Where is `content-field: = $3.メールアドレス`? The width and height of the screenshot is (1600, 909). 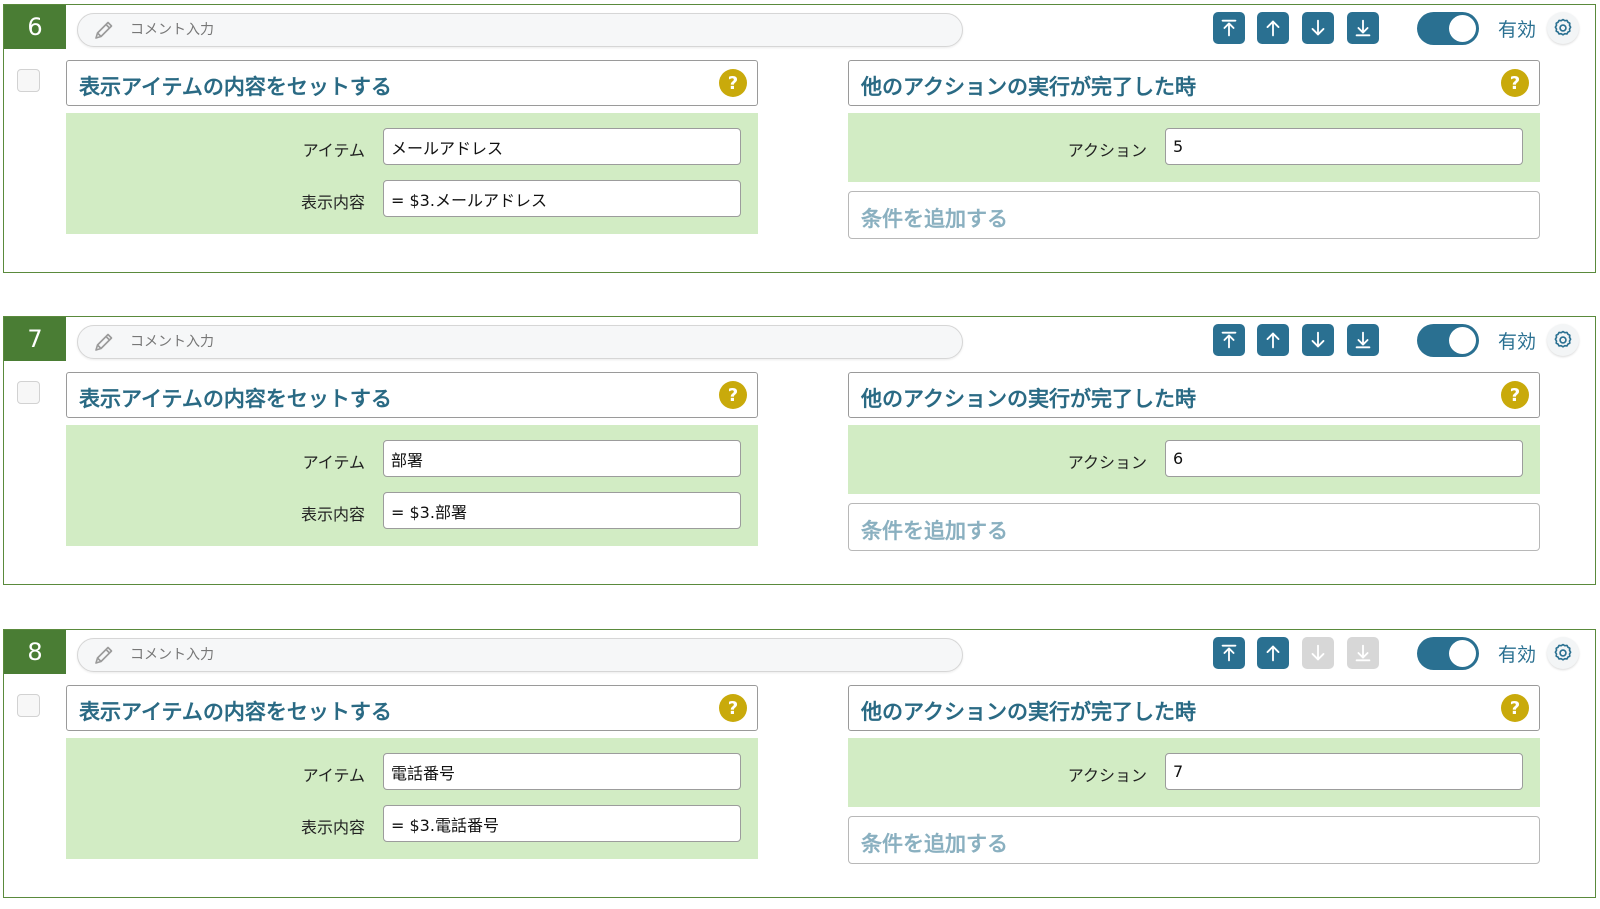 content-field: = $3.メールアドレス is located at coordinates (562, 198).